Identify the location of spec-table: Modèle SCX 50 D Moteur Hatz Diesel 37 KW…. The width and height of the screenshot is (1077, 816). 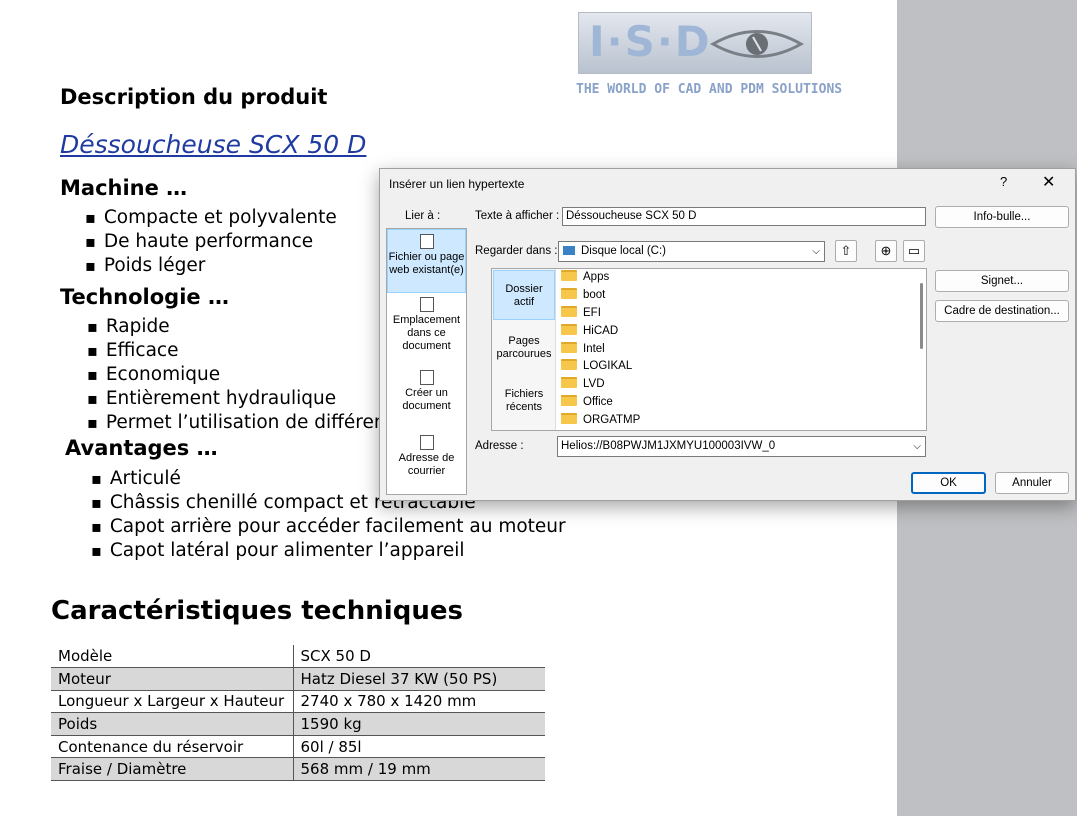
(298, 713).